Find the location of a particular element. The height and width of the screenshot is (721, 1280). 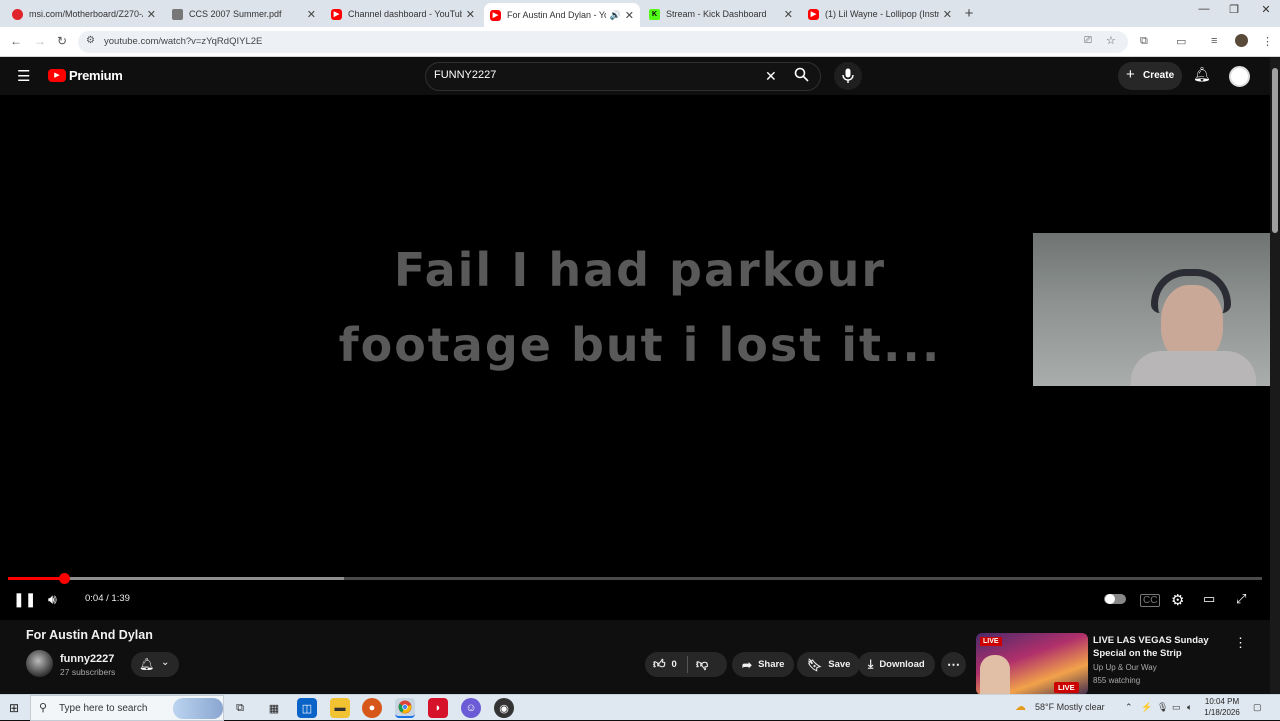

red-app-icon: ◗ is located at coordinates (438, 708).